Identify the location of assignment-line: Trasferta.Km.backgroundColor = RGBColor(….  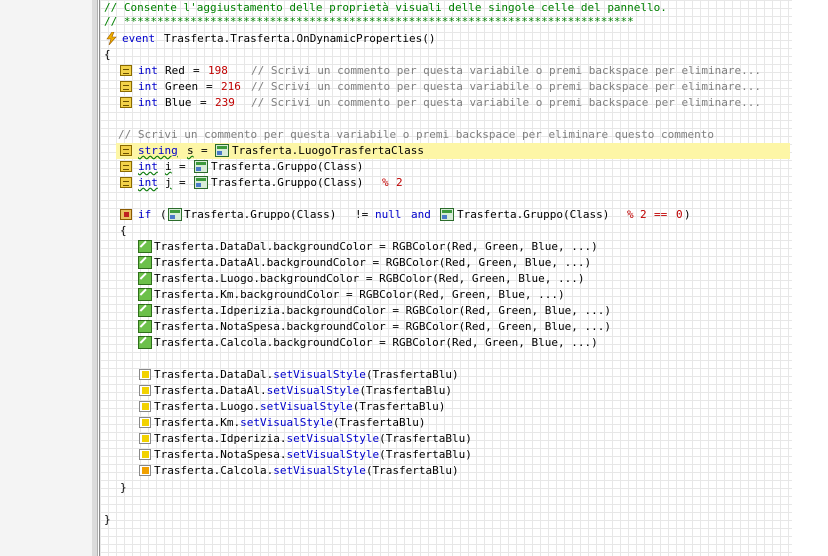
(464, 295).